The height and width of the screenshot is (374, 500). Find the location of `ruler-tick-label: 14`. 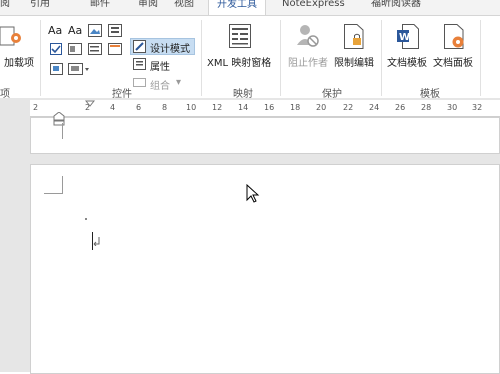

ruler-tick-label: 14 is located at coordinates (243, 107).